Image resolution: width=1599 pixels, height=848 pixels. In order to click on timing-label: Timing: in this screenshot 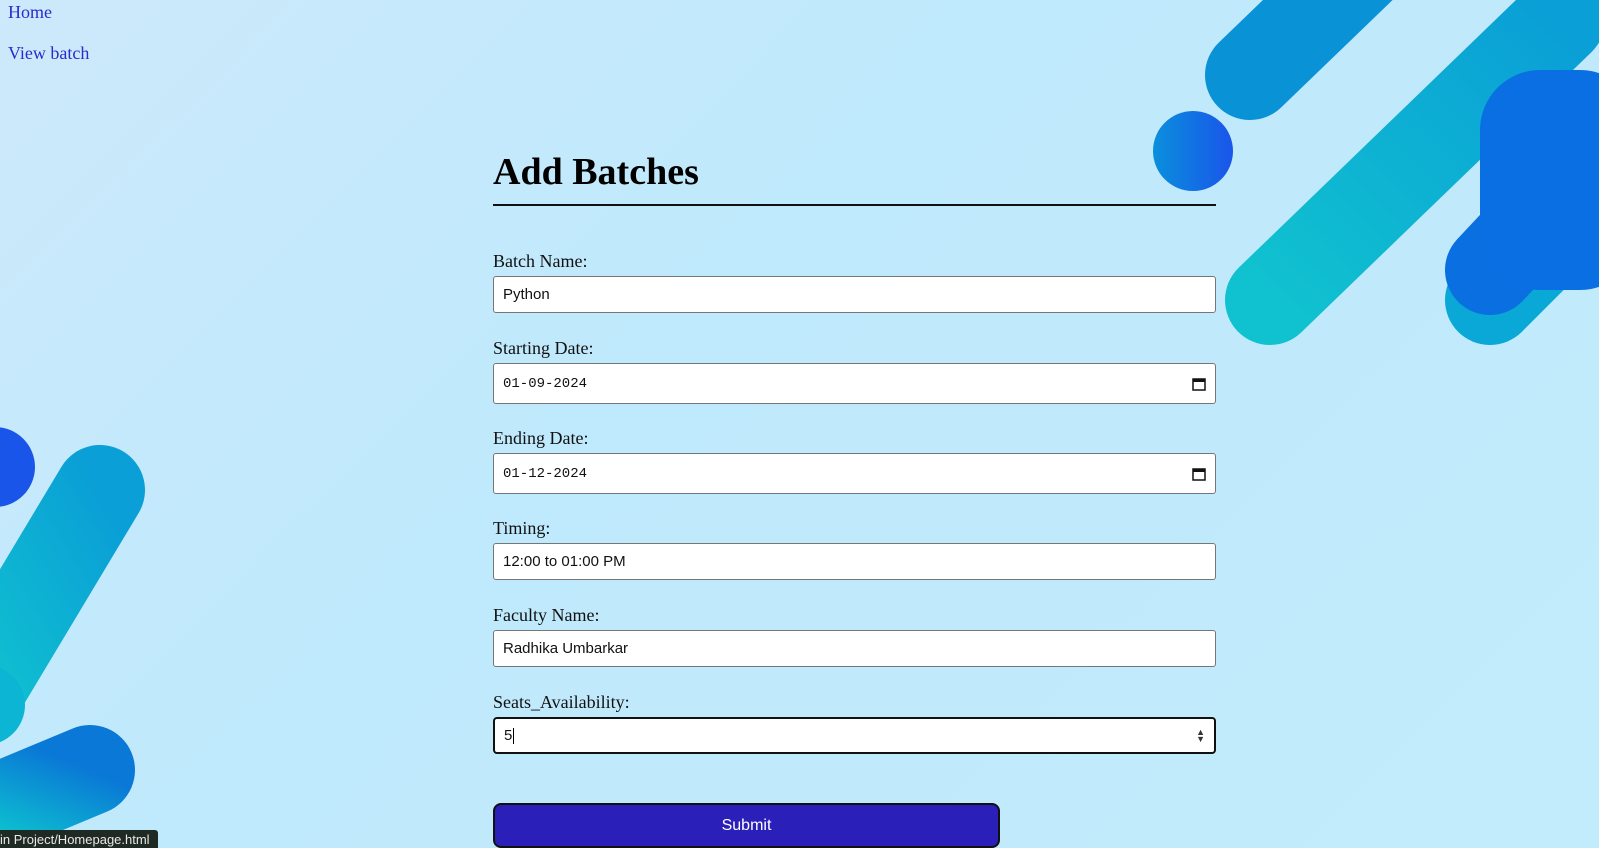, I will do `click(522, 528)`.